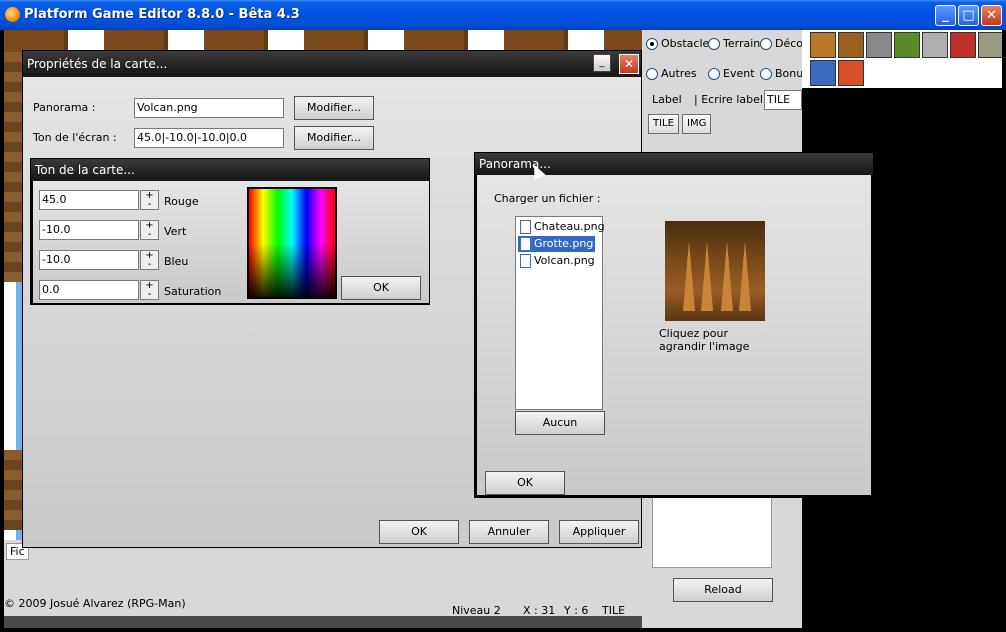 Image resolution: width=1006 pixels, height=632 pixels. What do you see at coordinates (667, 99) in the screenshot?
I see `label-caption: Label` at bounding box center [667, 99].